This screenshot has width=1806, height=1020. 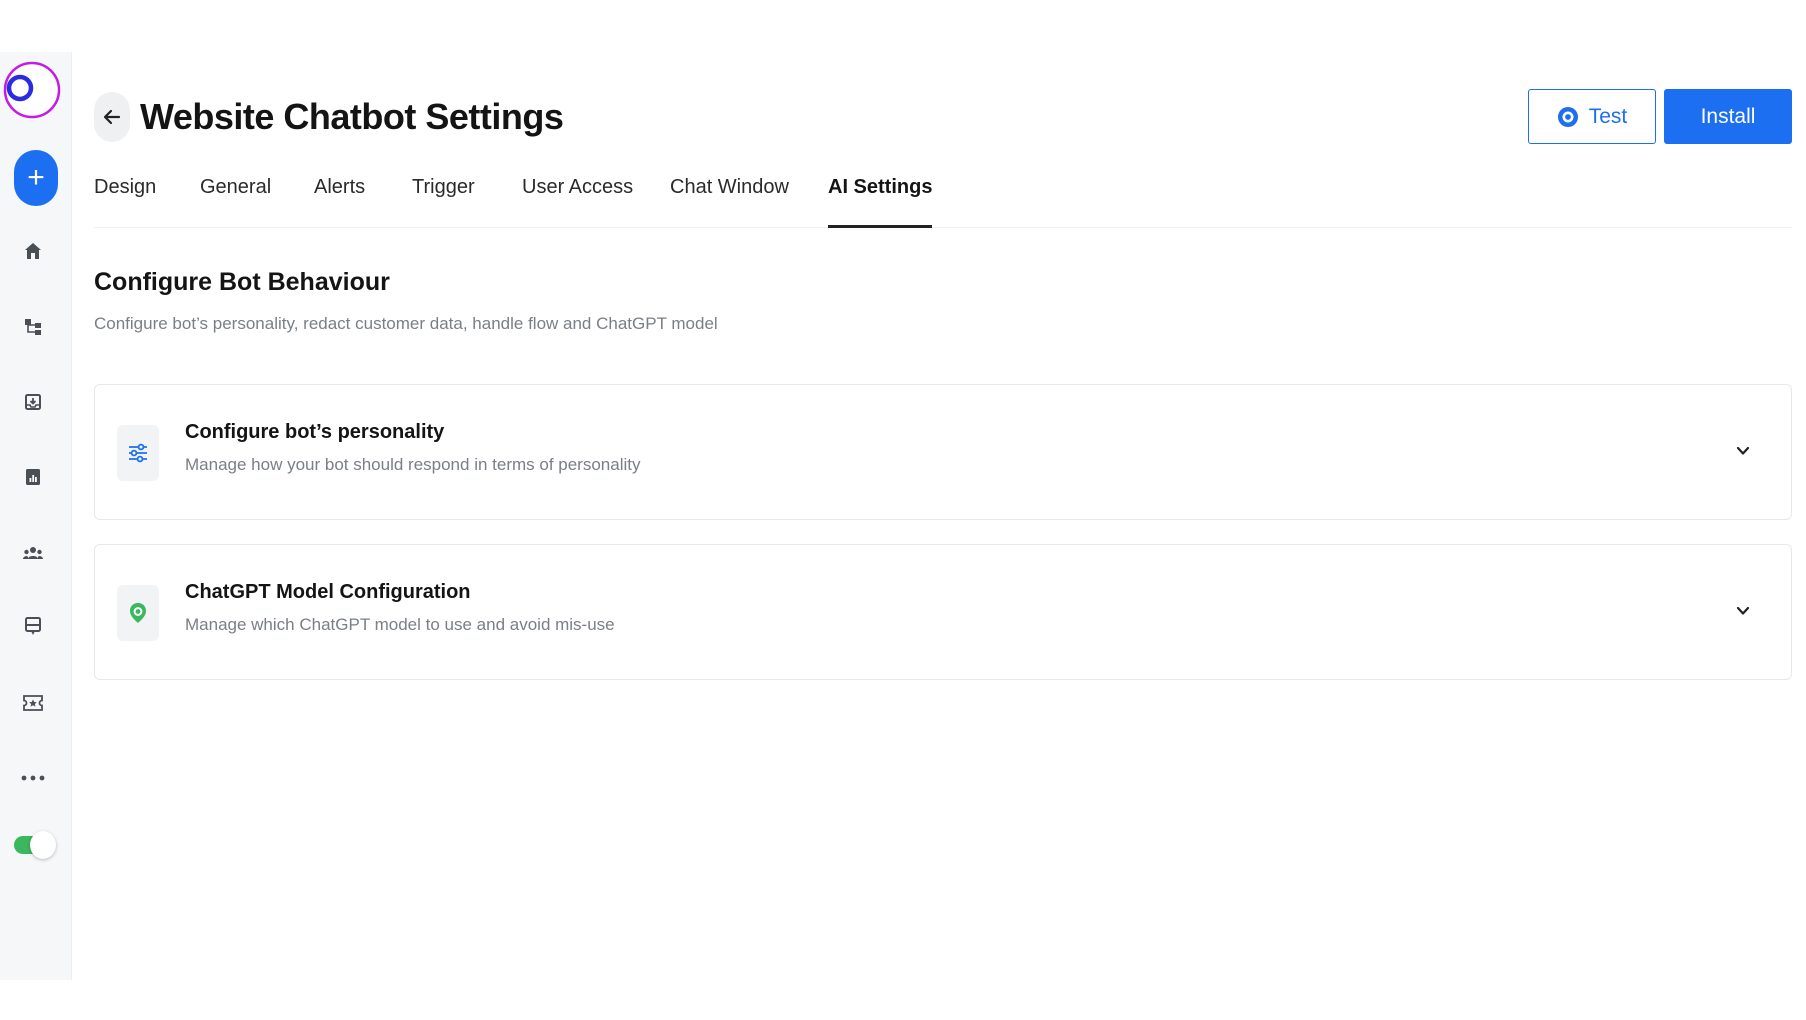 I want to click on chatbot-icon, so click(x=33, y=627).